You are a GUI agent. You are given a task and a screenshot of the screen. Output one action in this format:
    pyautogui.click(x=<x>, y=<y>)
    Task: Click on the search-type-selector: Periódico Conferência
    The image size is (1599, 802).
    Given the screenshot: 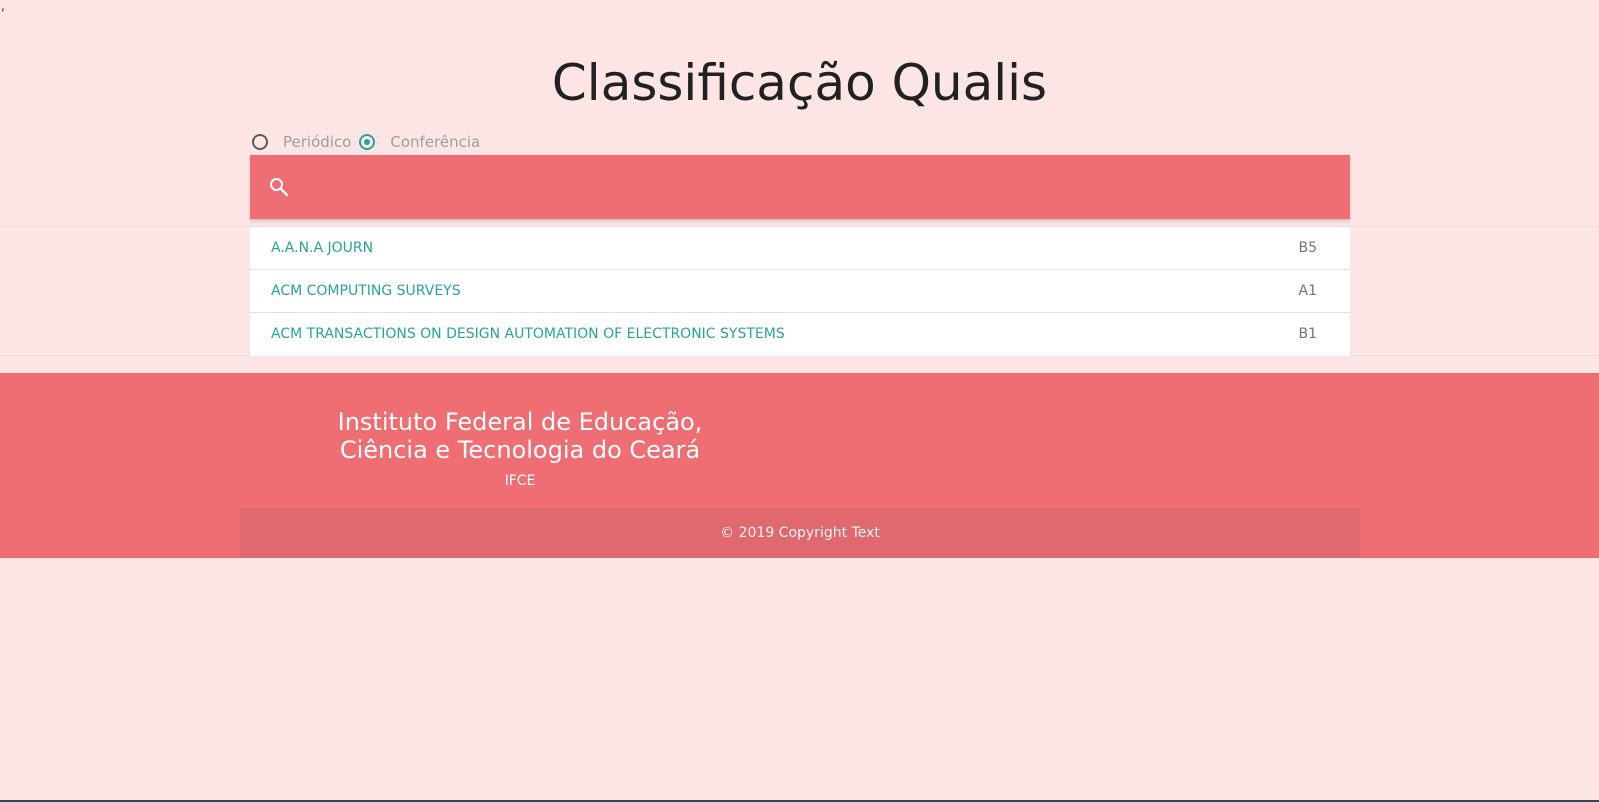 What is the action you would take?
    pyautogui.click(x=370, y=142)
    